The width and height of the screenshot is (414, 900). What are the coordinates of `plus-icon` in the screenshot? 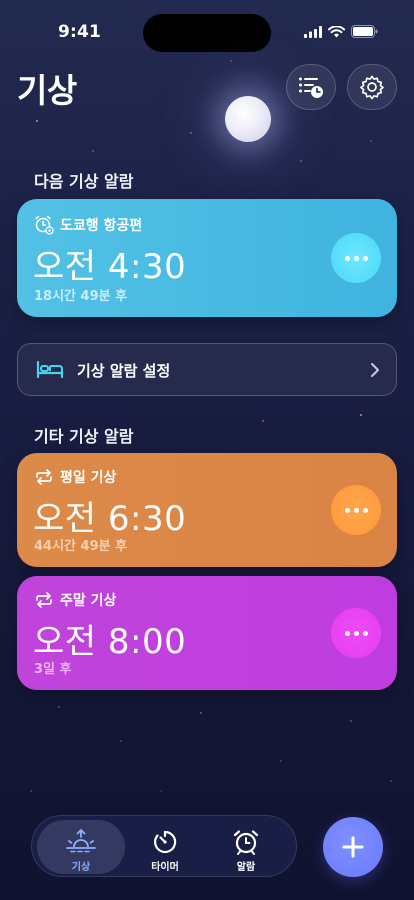 It's located at (353, 847).